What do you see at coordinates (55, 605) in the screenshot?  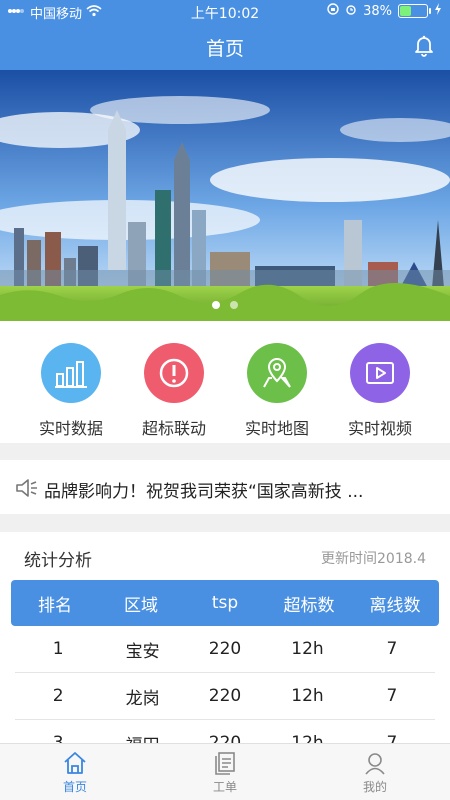 I see `header-rank: 排名` at bounding box center [55, 605].